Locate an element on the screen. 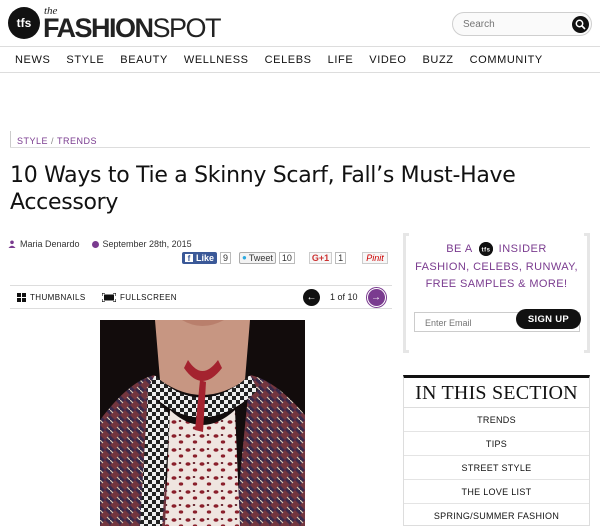 The width and height of the screenshot is (600, 526). insider-heading: BE A tfs INSIDER is located at coordinates (496, 249).